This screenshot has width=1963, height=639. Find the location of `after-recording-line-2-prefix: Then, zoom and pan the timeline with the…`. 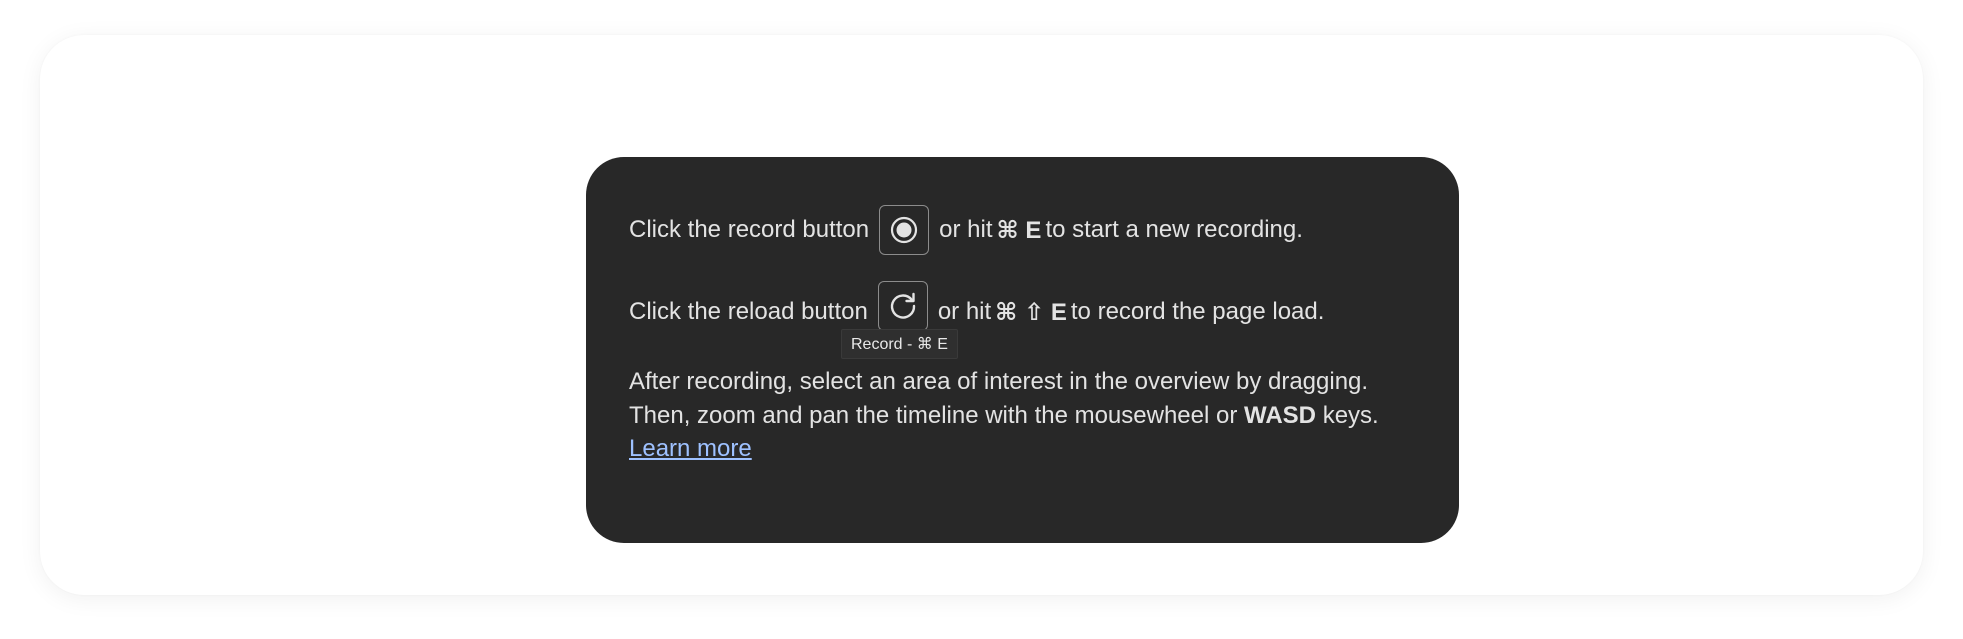

after-recording-line-2-prefix: Then, zoom and pan the timeline with the… is located at coordinates (933, 415).